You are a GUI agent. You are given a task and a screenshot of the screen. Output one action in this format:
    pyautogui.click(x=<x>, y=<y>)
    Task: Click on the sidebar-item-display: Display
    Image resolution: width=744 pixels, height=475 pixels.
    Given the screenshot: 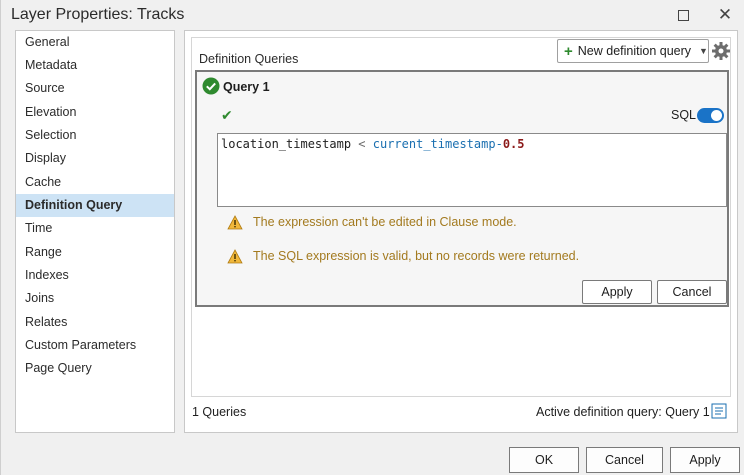 What is the action you would take?
    pyautogui.click(x=95, y=158)
    